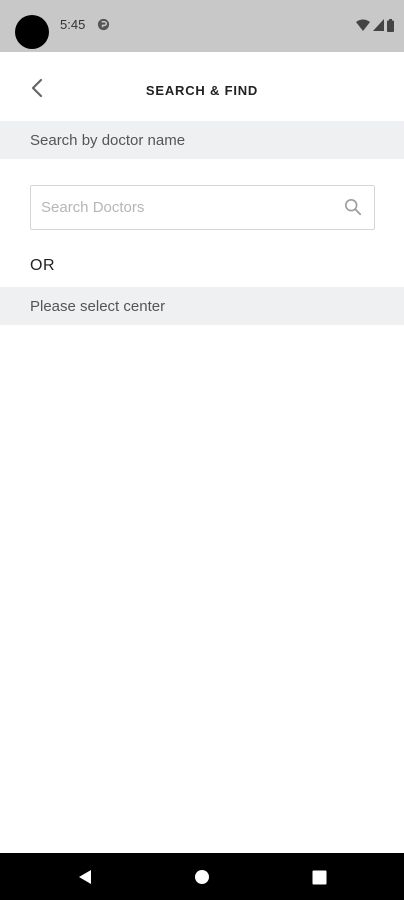 This screenshot has height=900, width=404. What do you see at coordinates (390, 25) in the screenshot?
I see `battery-icon` at bounding box center [390, 25].